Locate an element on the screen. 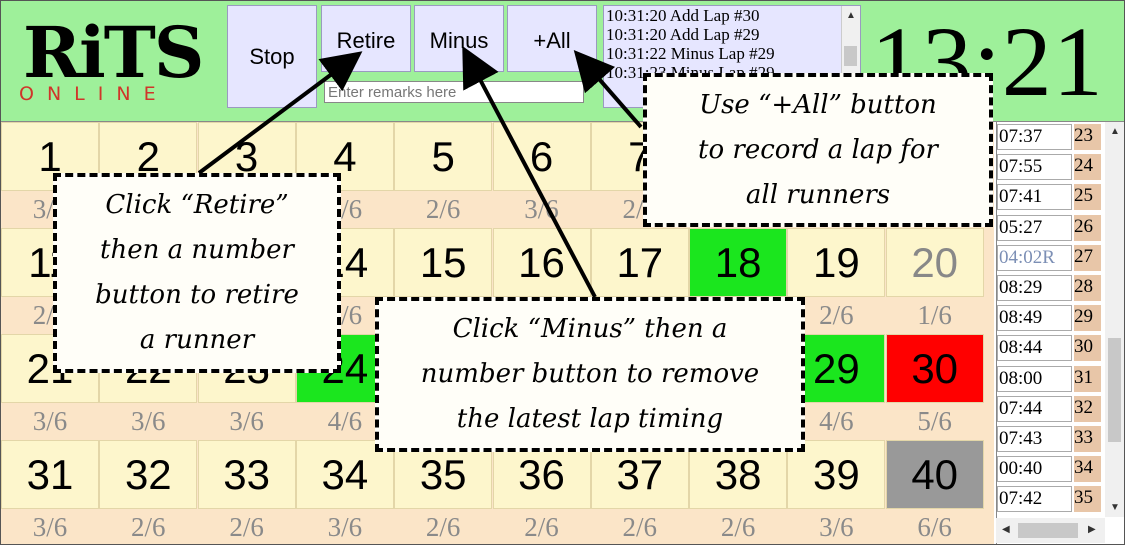 Image resolution: width=1125 pixels, height=545 pixels. runner-index: 23 is located at coordinates (1087, 137).